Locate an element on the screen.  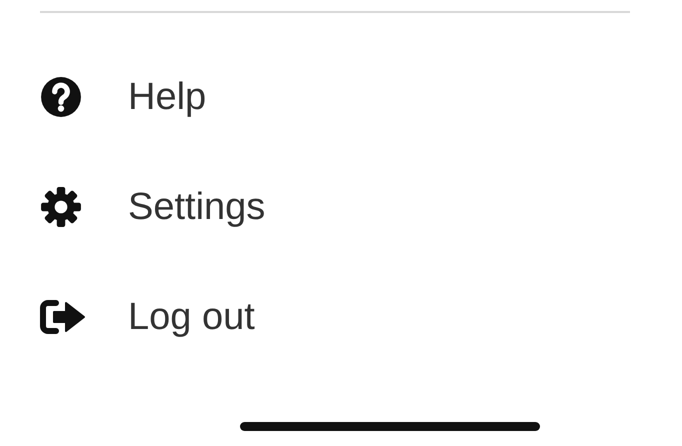
settings-menu-item: Settings is located at coordinates (197, 207).